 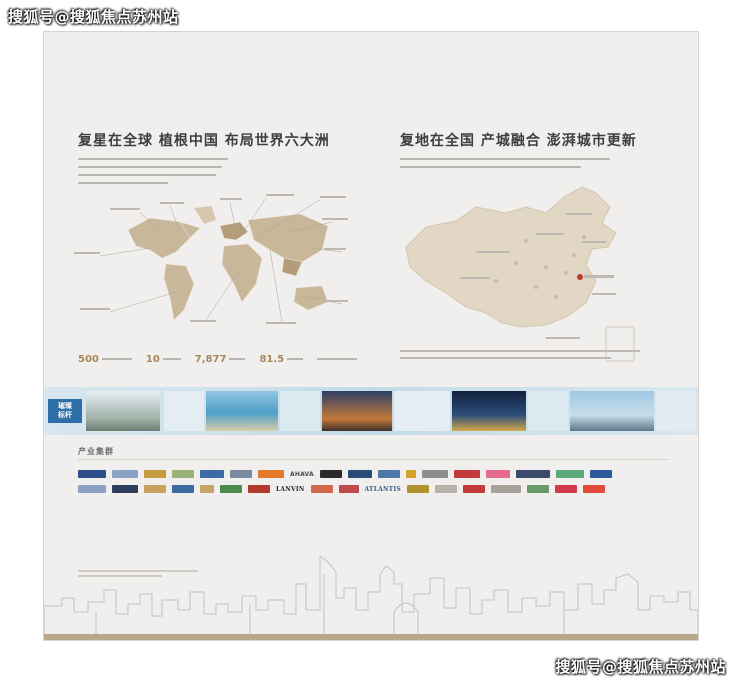 I want to click on stat-number: 81.5, so click(x=272, y=359).